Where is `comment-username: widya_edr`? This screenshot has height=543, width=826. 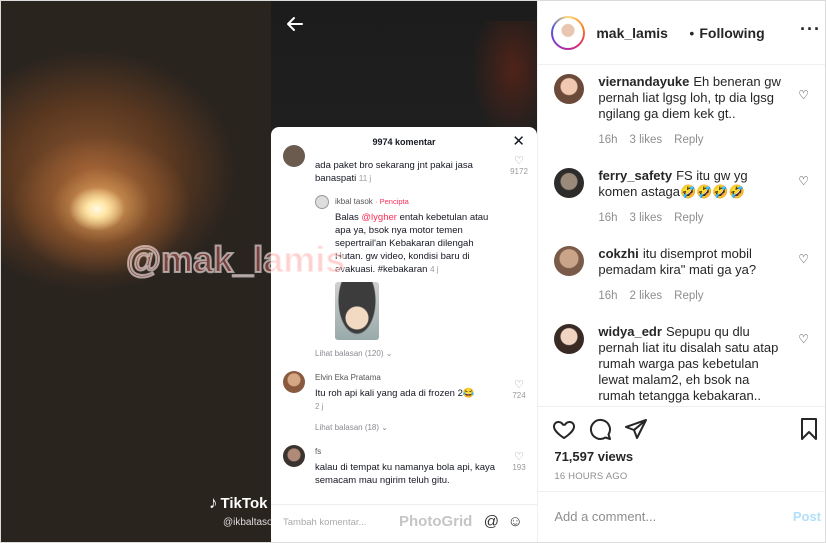 comment-username: widya_edr is located at coordinates (630, 331).